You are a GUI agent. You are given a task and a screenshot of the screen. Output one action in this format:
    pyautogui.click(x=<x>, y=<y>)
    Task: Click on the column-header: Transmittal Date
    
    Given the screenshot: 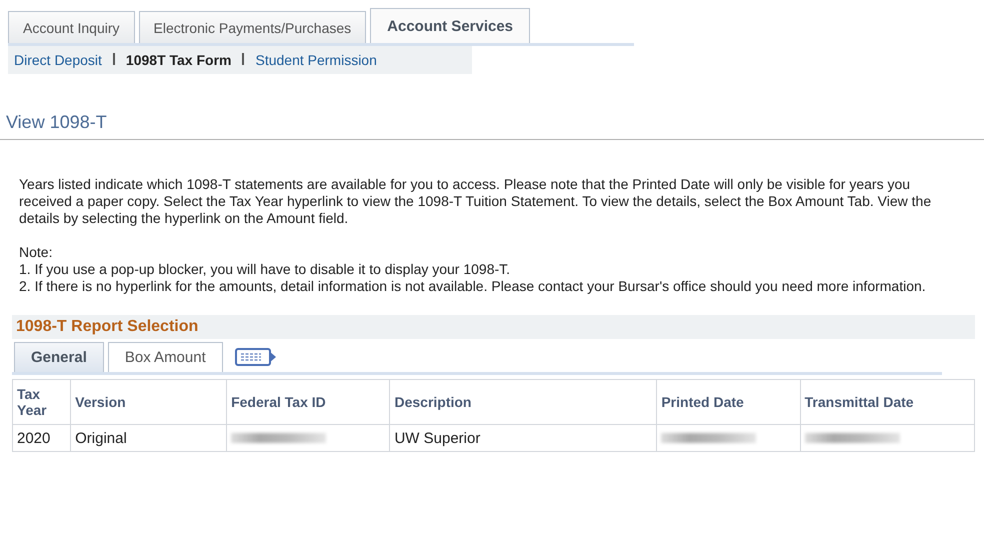 What is the action you would take?
    pyautogui.click(x=887, y=402)
    